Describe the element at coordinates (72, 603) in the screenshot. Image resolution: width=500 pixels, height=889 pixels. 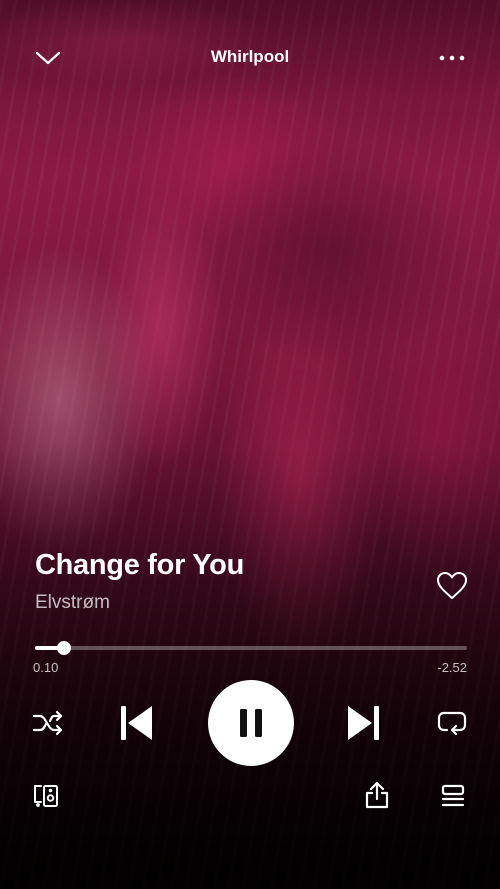
I see `track-artist: Elvstrøm` at that location.